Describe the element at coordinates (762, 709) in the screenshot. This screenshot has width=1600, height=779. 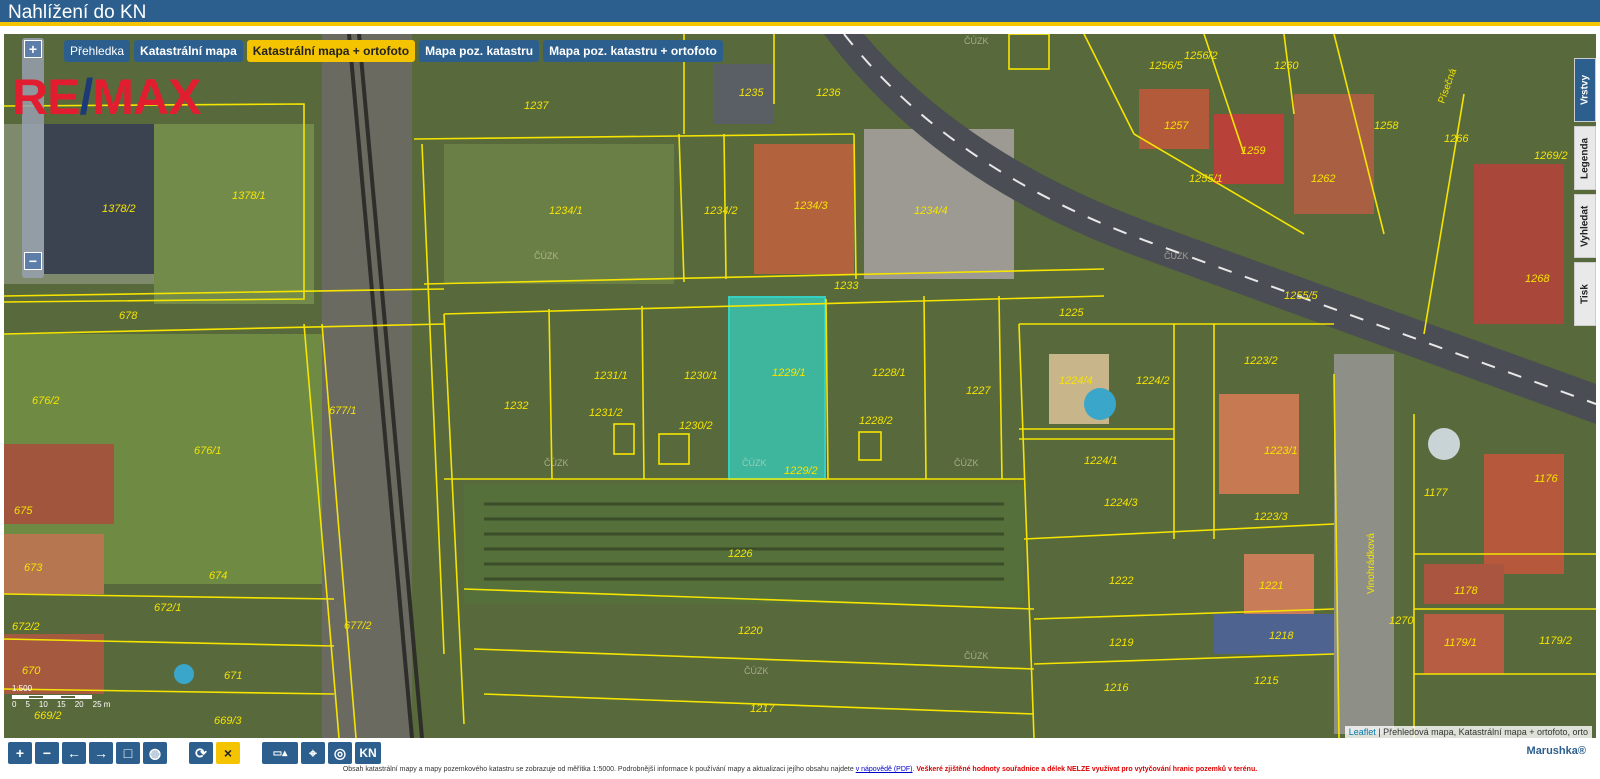
I see `parcel-label: 1217` at that location.